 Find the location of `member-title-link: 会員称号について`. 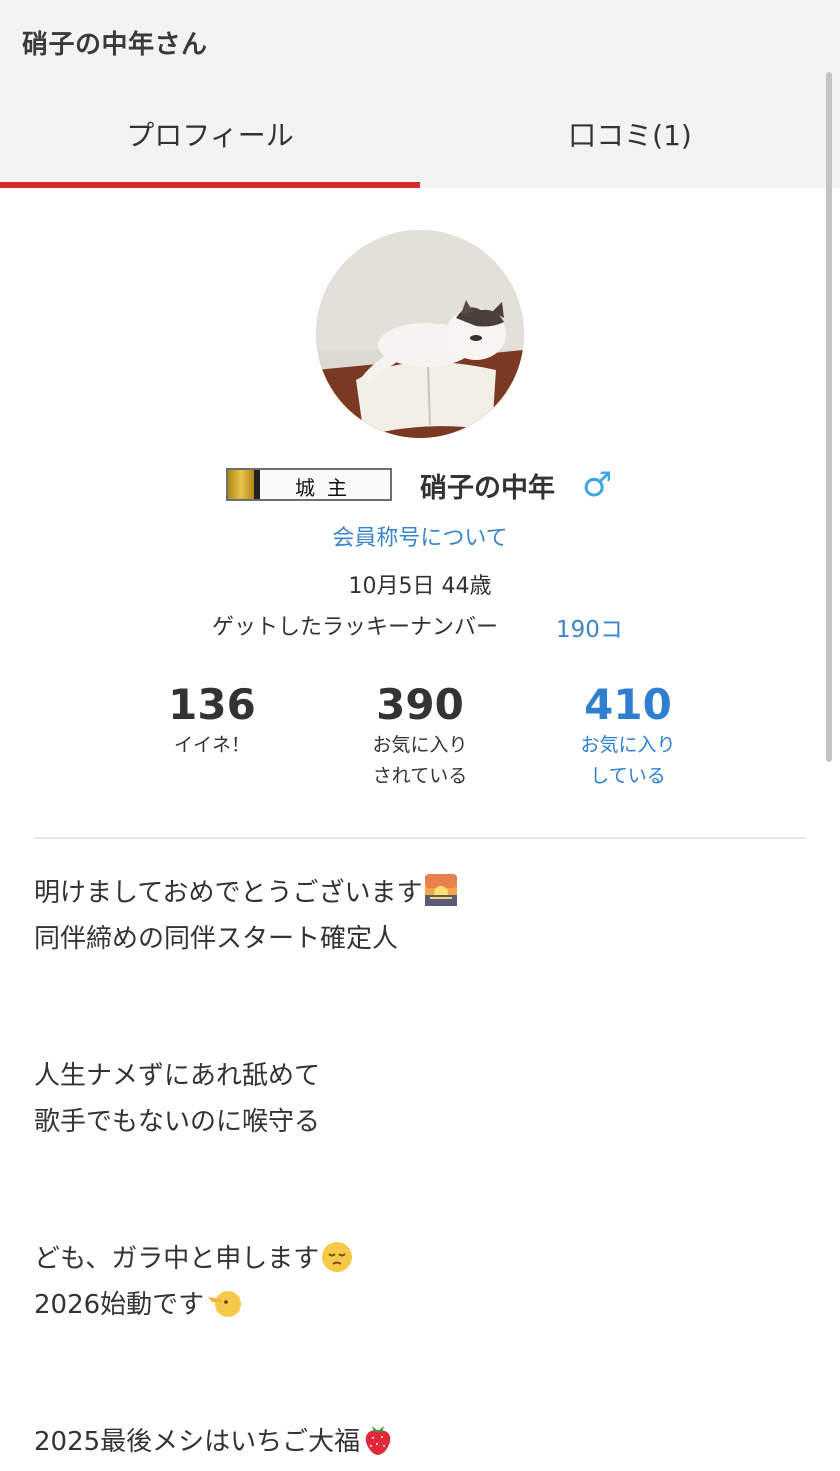

member-title-link: 会員称号について is located at coordinates (420, 536).